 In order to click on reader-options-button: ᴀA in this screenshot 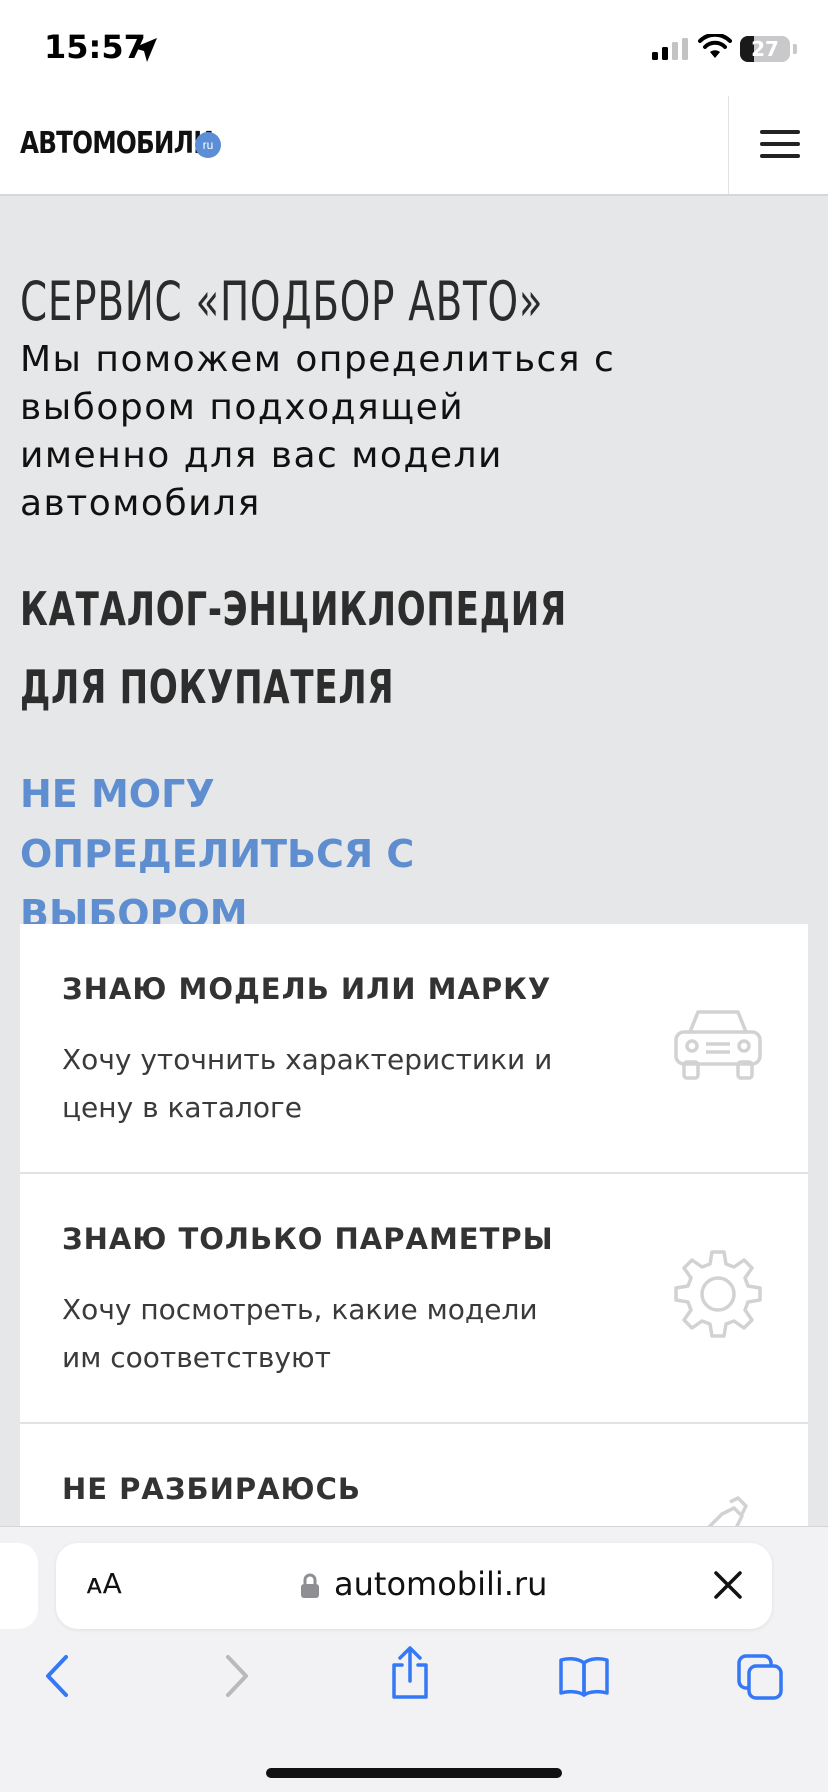, I will do `click(104, 1583)`.